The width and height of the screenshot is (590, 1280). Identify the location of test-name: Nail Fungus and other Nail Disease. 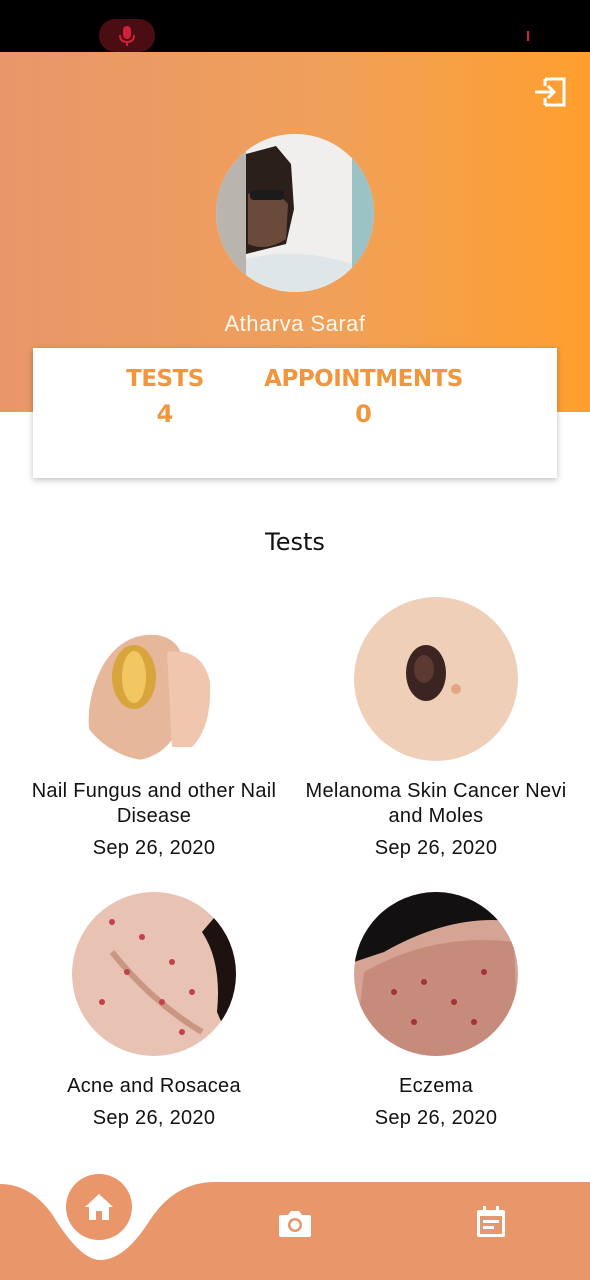
(154, 803).